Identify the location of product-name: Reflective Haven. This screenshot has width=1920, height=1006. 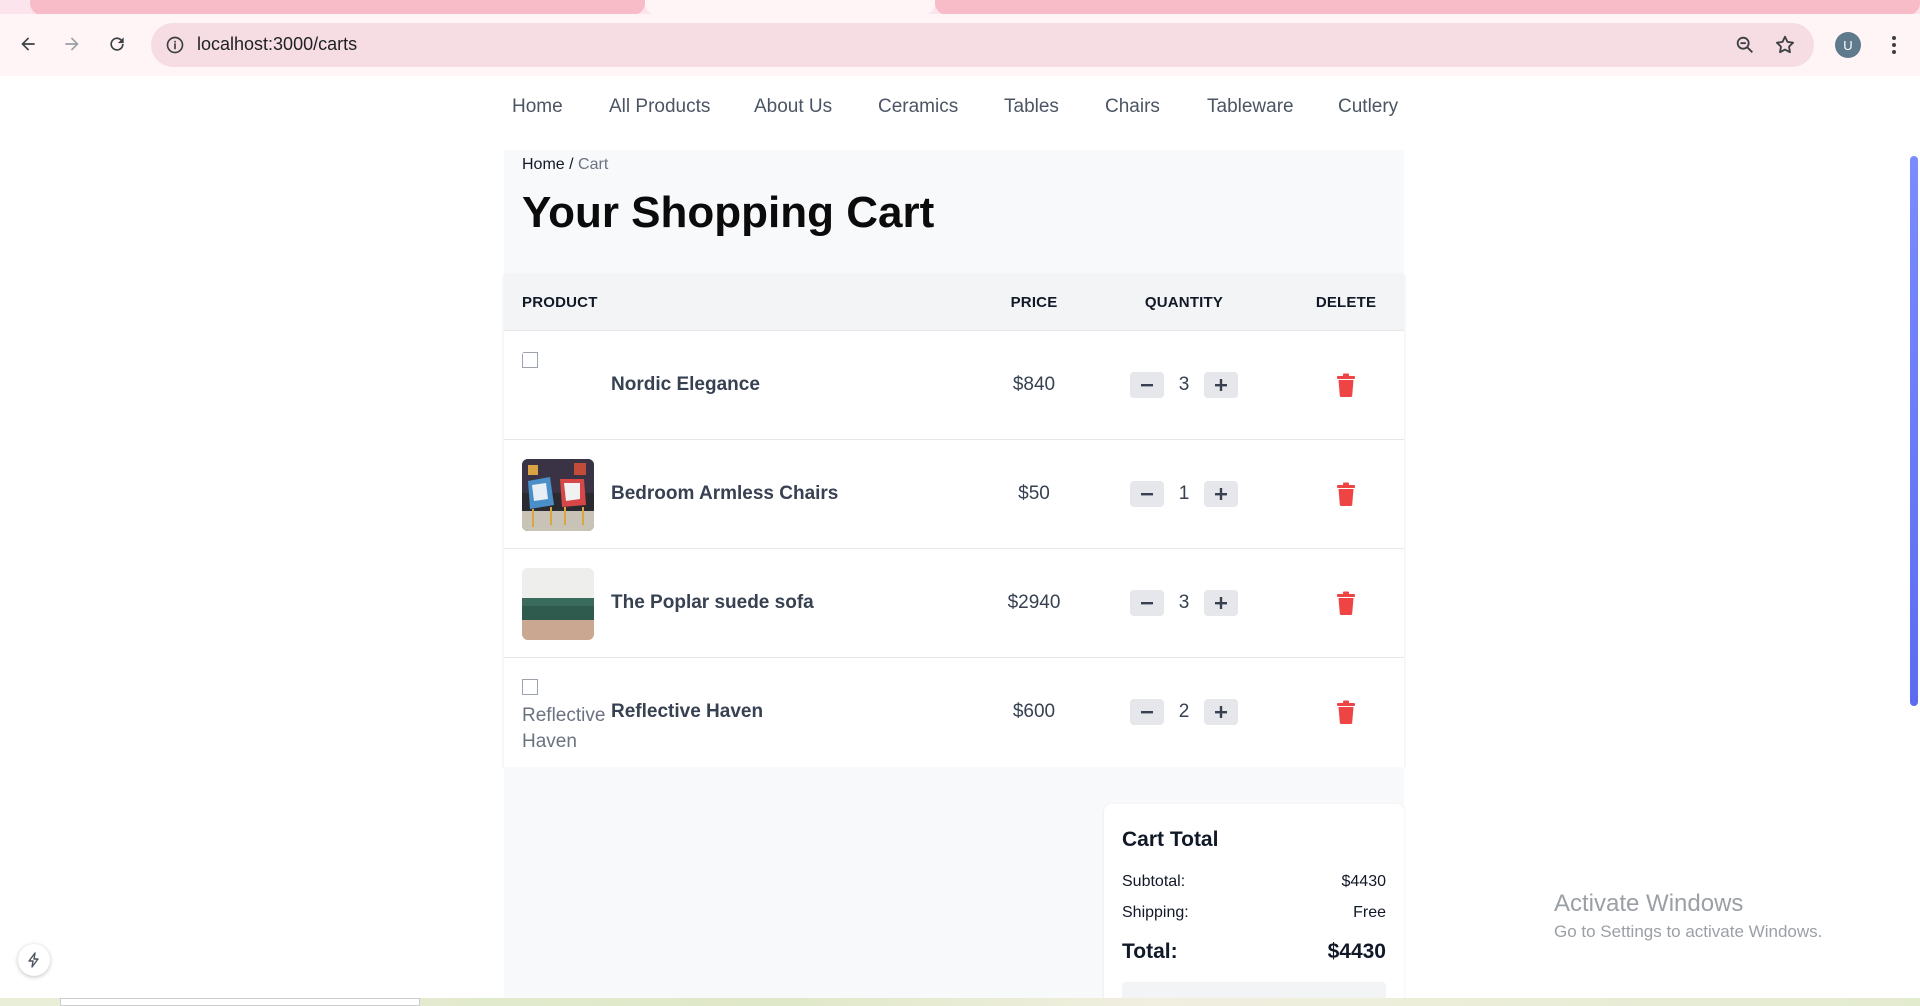
(687, 712).